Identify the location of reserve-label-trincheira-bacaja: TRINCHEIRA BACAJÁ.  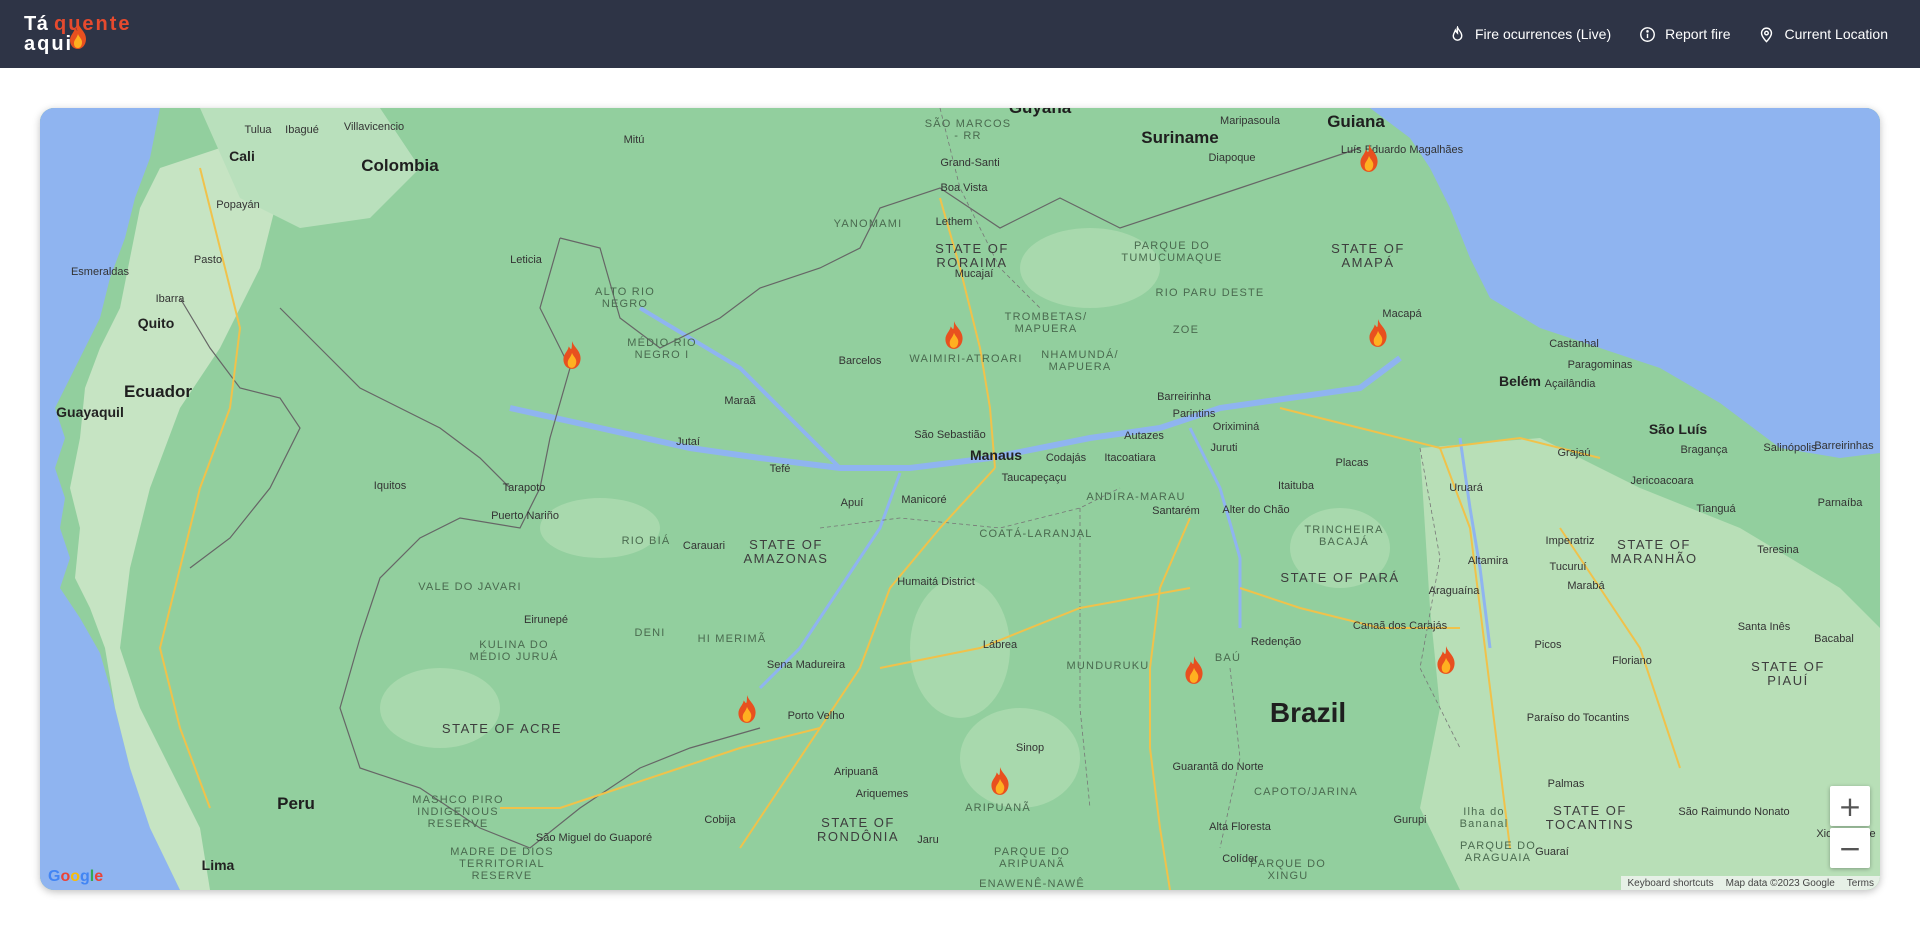
(1344, 536).